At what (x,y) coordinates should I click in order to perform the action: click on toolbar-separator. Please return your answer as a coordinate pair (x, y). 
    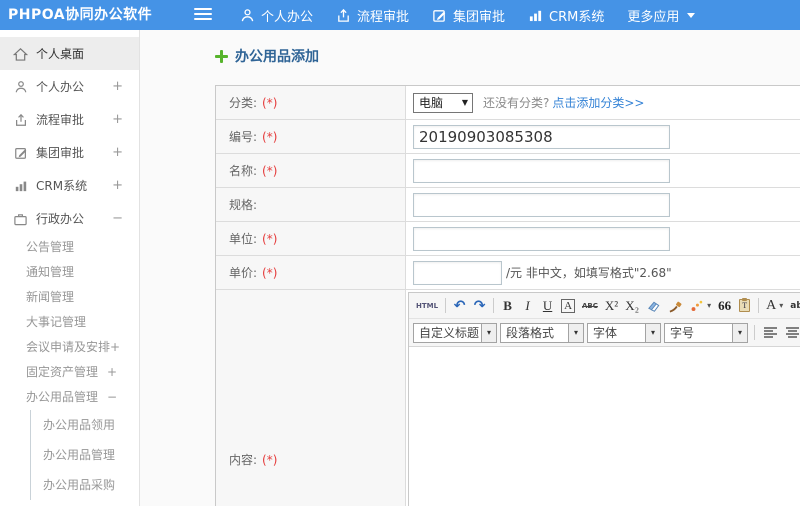
    Looking at the image, I should click on (759, 305).